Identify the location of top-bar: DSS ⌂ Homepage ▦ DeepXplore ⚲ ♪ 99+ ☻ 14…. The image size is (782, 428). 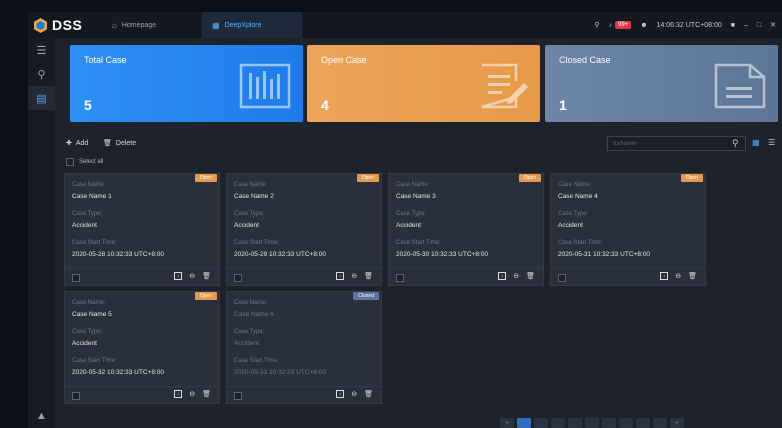
(405, 25).